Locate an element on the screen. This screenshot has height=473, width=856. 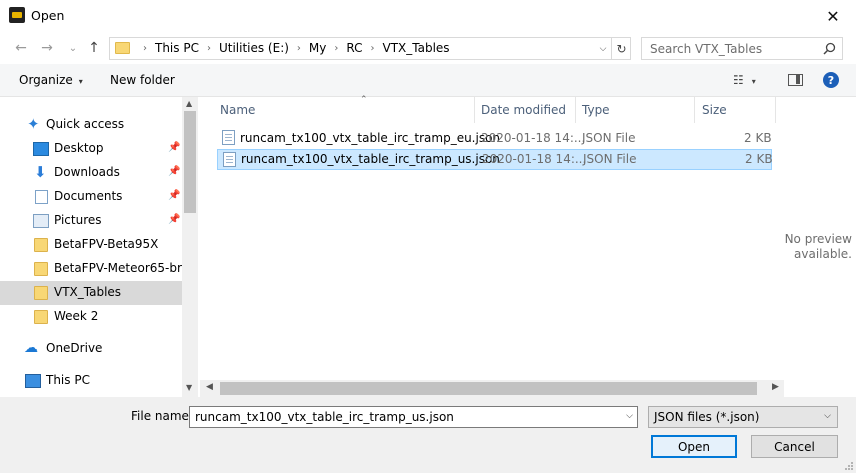
sidebar-item-desktop: Desktop 📌 is located at coordinates (91, 149).